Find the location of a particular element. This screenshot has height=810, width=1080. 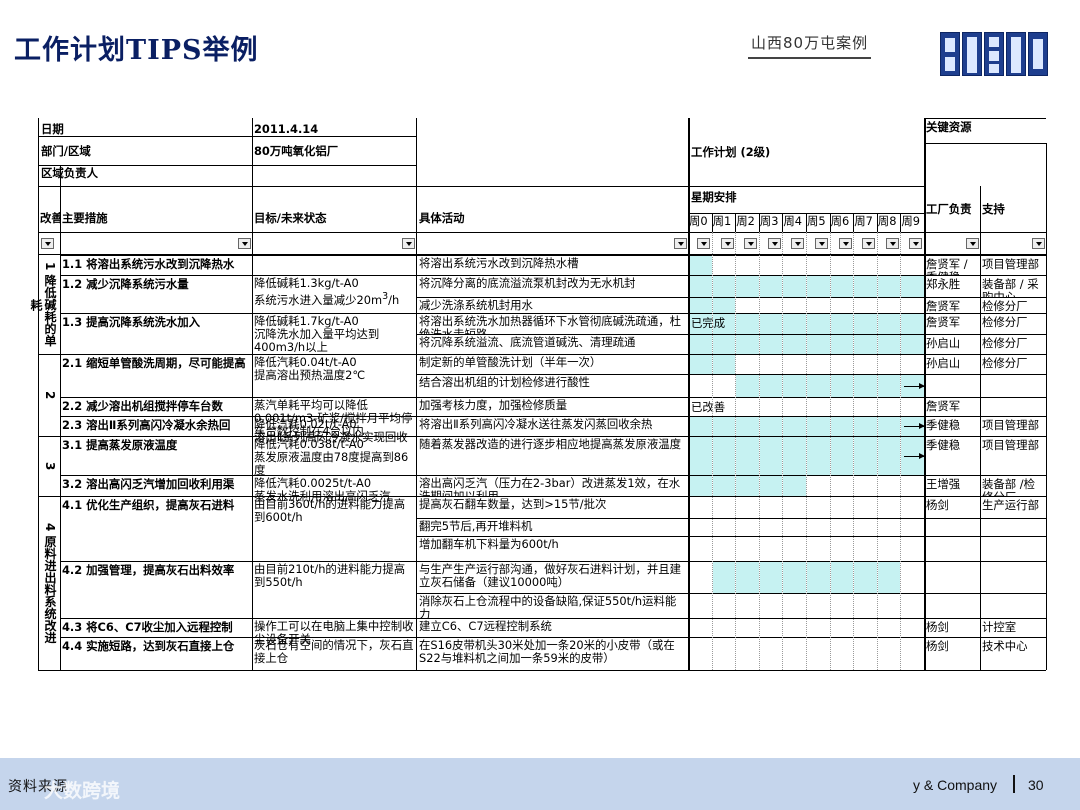

measure-cell: 4.4 实施短路，达到灰石直接上仓 is located at coordinates (148, 646).